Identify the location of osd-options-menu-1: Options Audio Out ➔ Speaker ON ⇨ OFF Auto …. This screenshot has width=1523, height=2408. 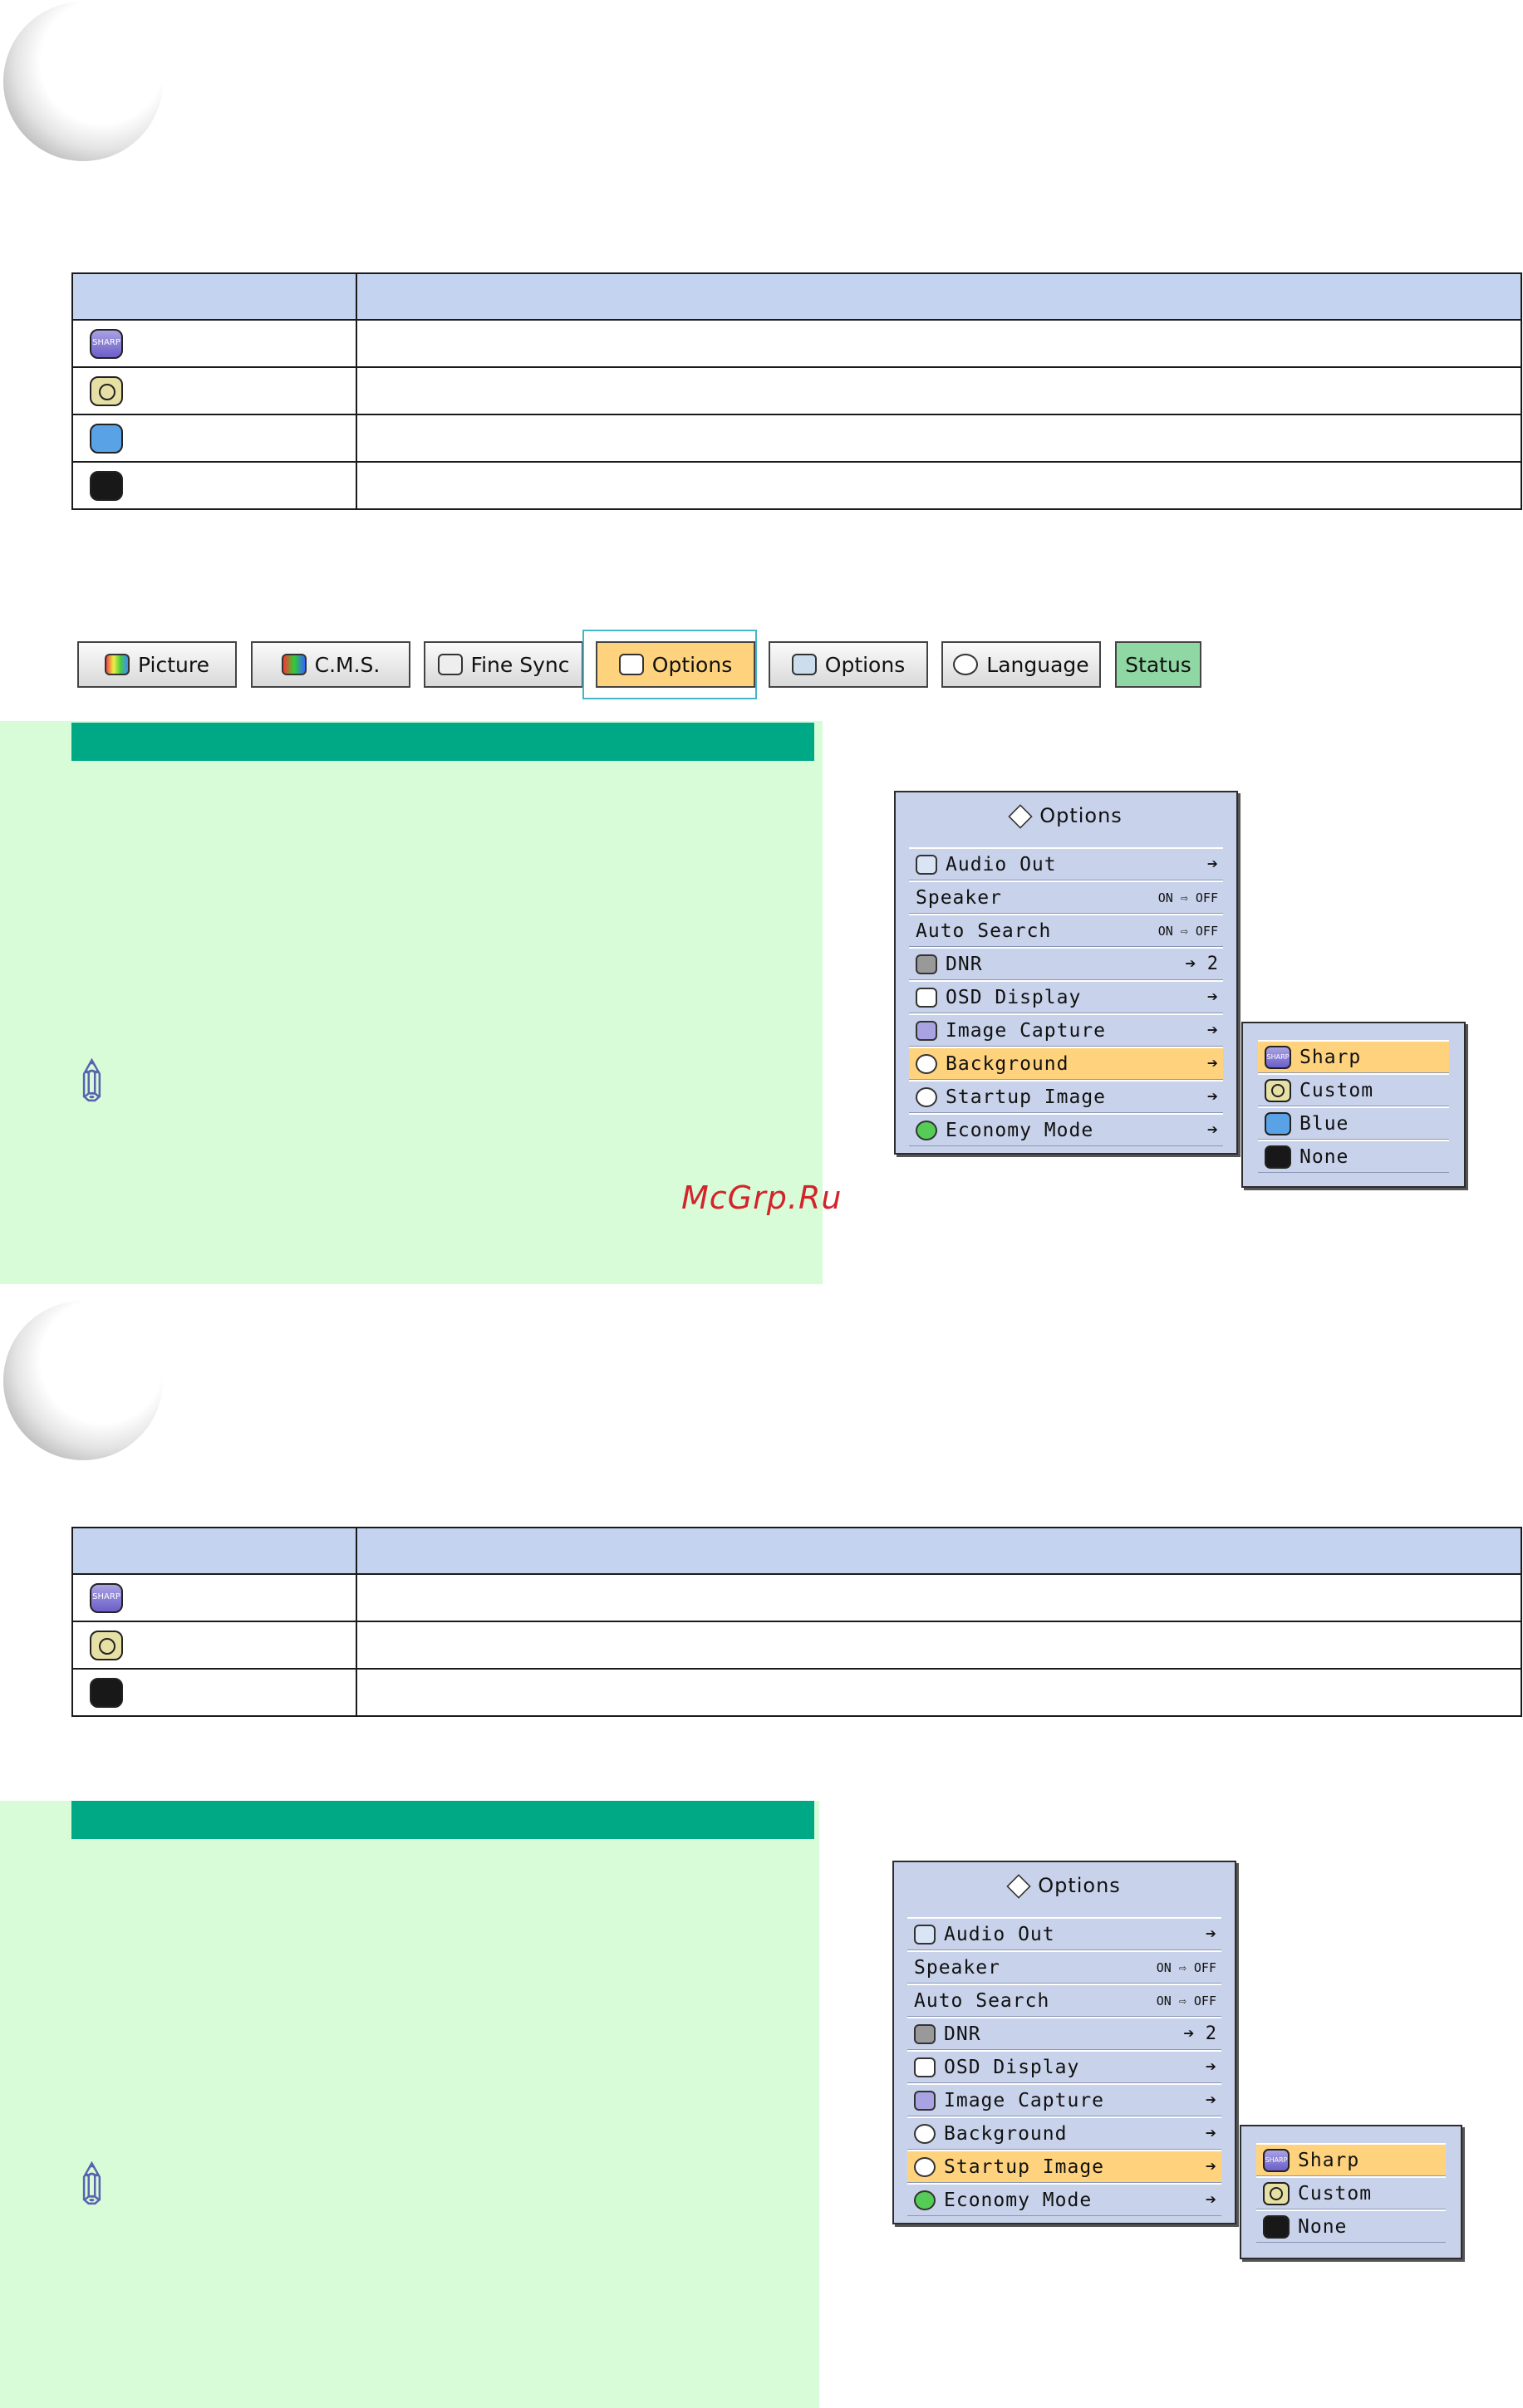
(1066, 973).